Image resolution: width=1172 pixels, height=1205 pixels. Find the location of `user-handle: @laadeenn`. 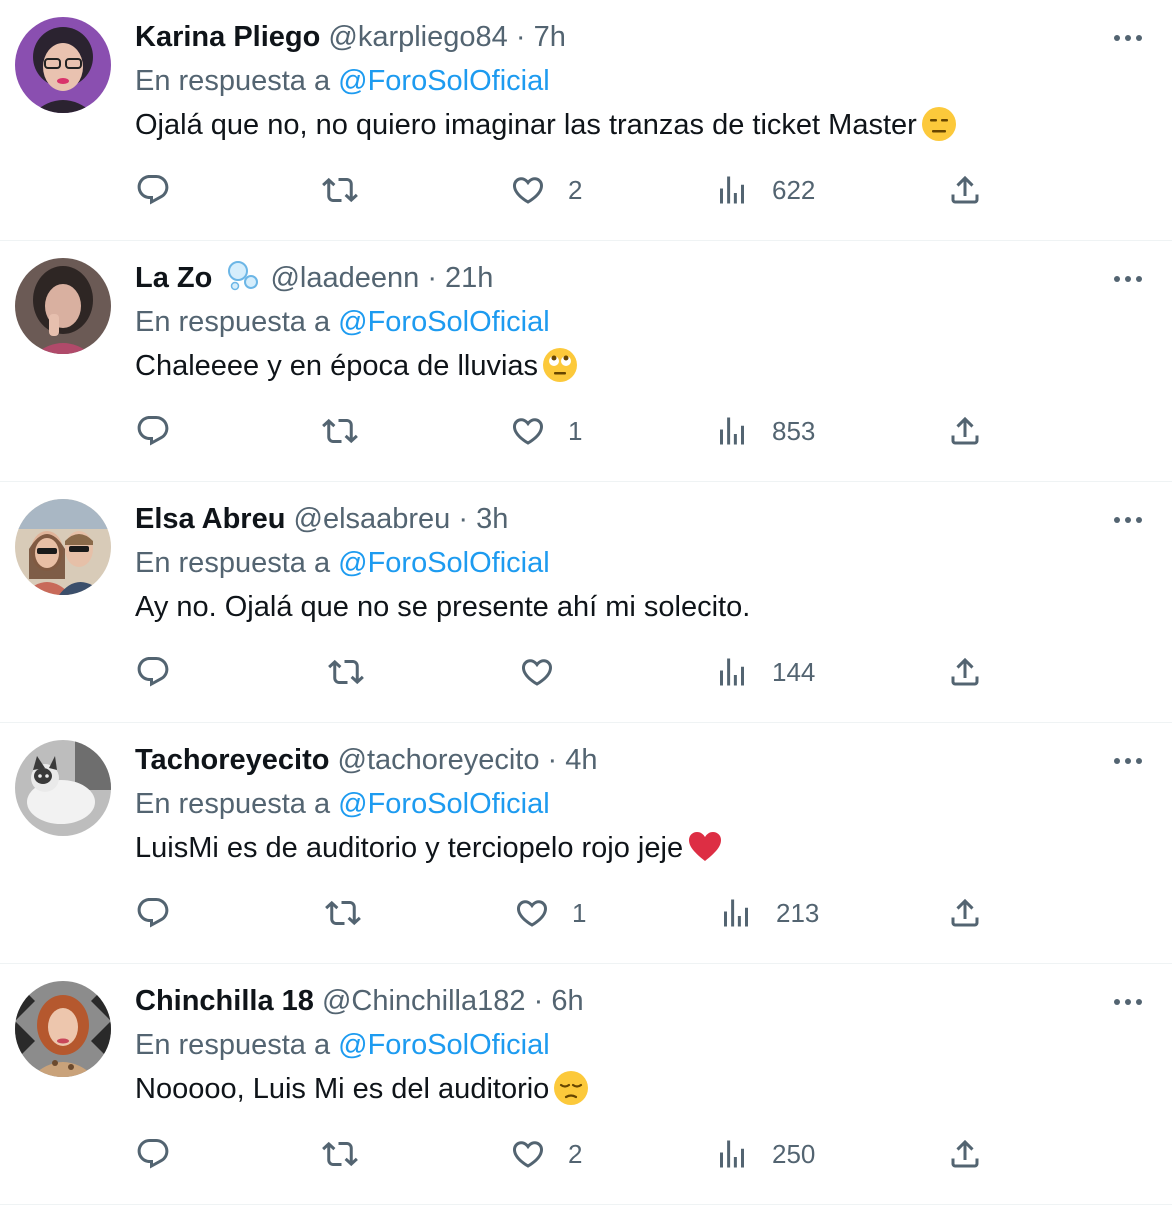

user-handle: @laadeenn is located at coordinates (344, 278).